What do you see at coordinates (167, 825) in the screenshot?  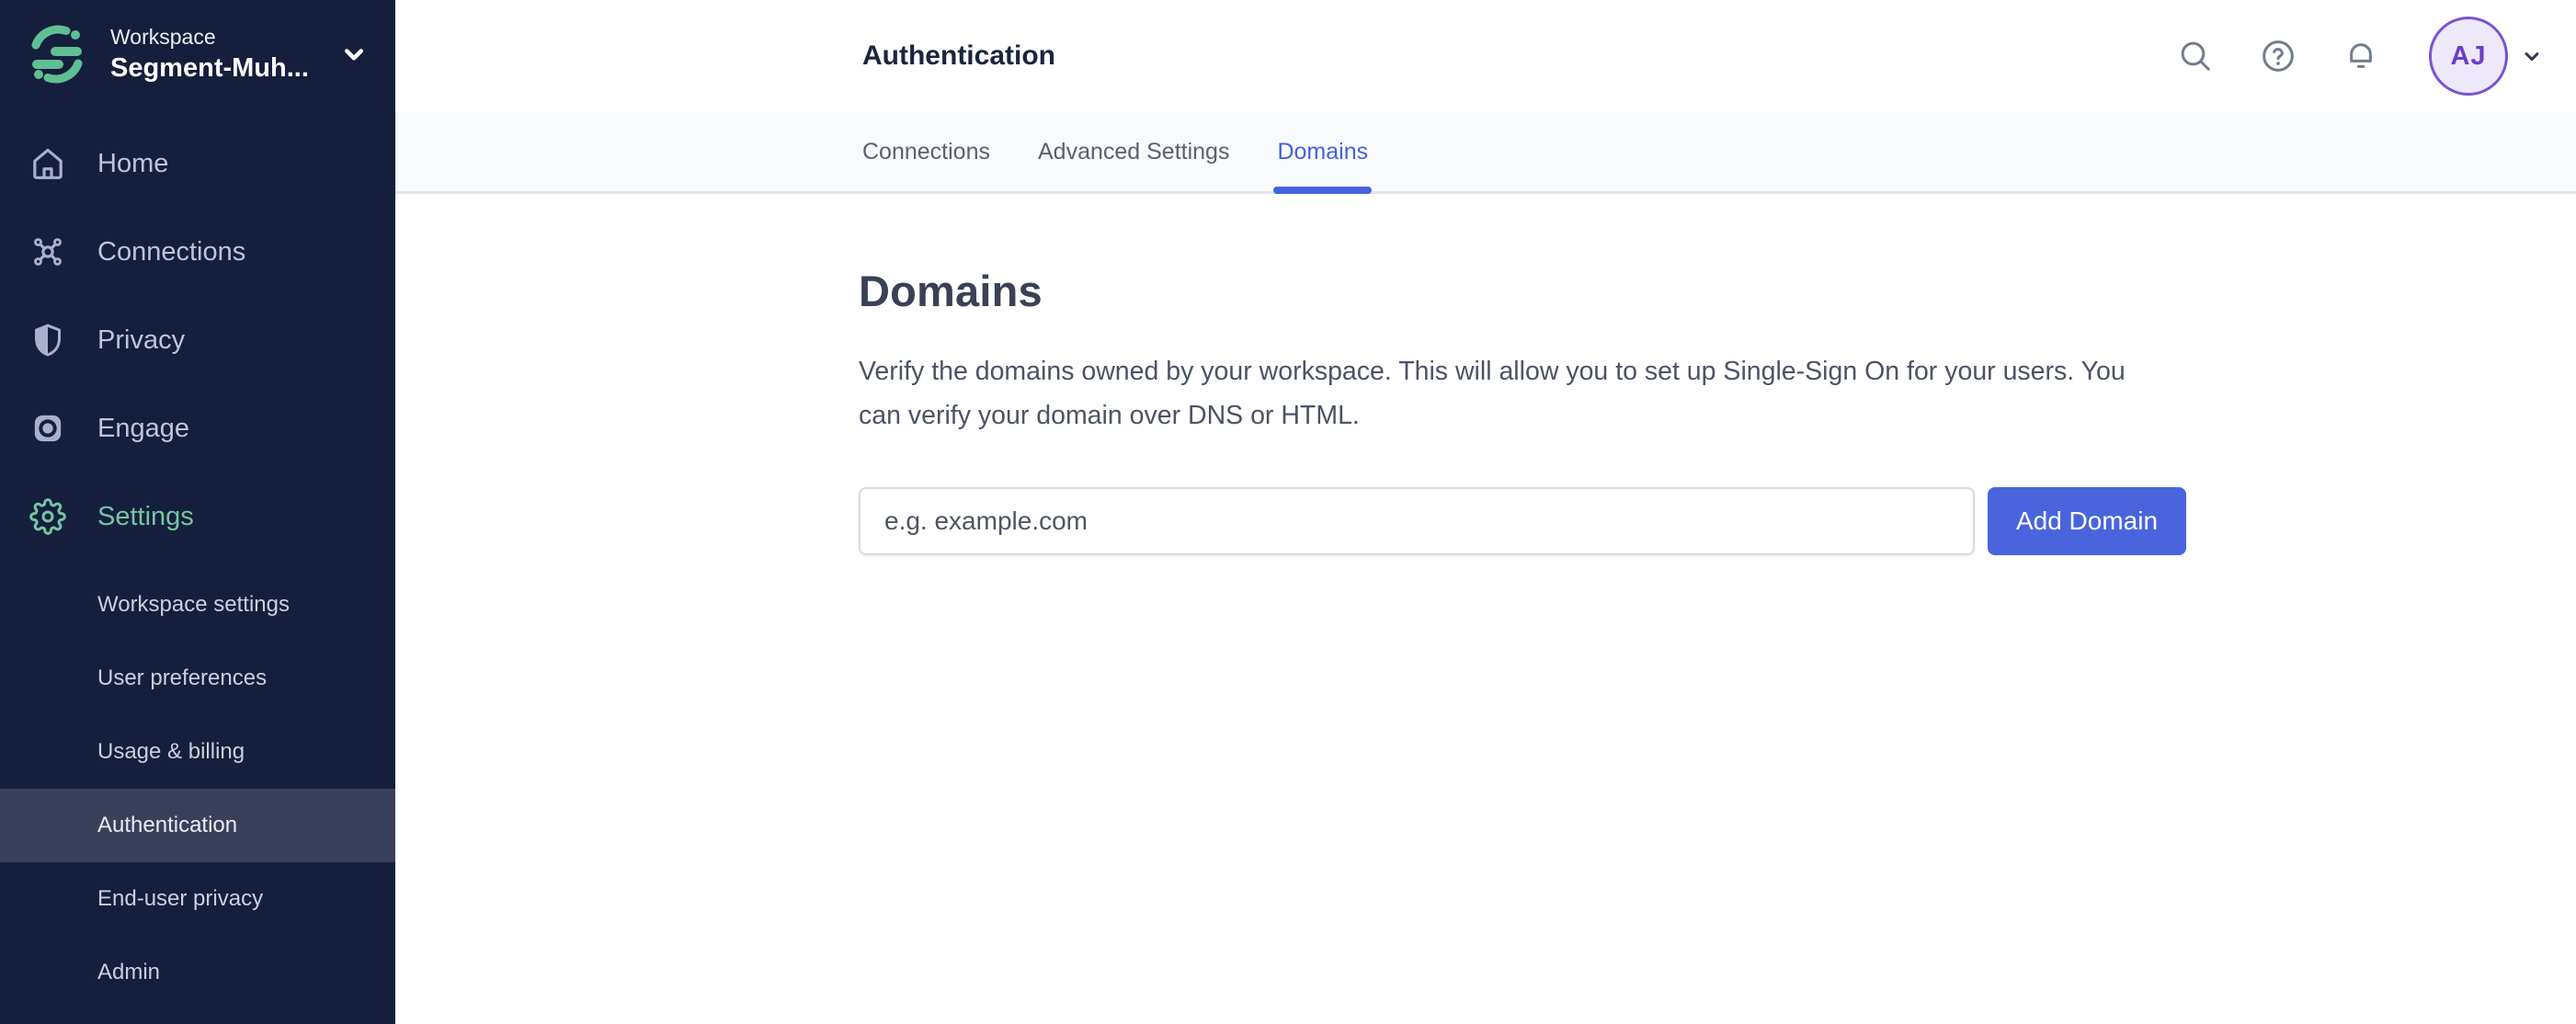 I see `subnav-item-label: Authentication` at bounding box center [167, 825].